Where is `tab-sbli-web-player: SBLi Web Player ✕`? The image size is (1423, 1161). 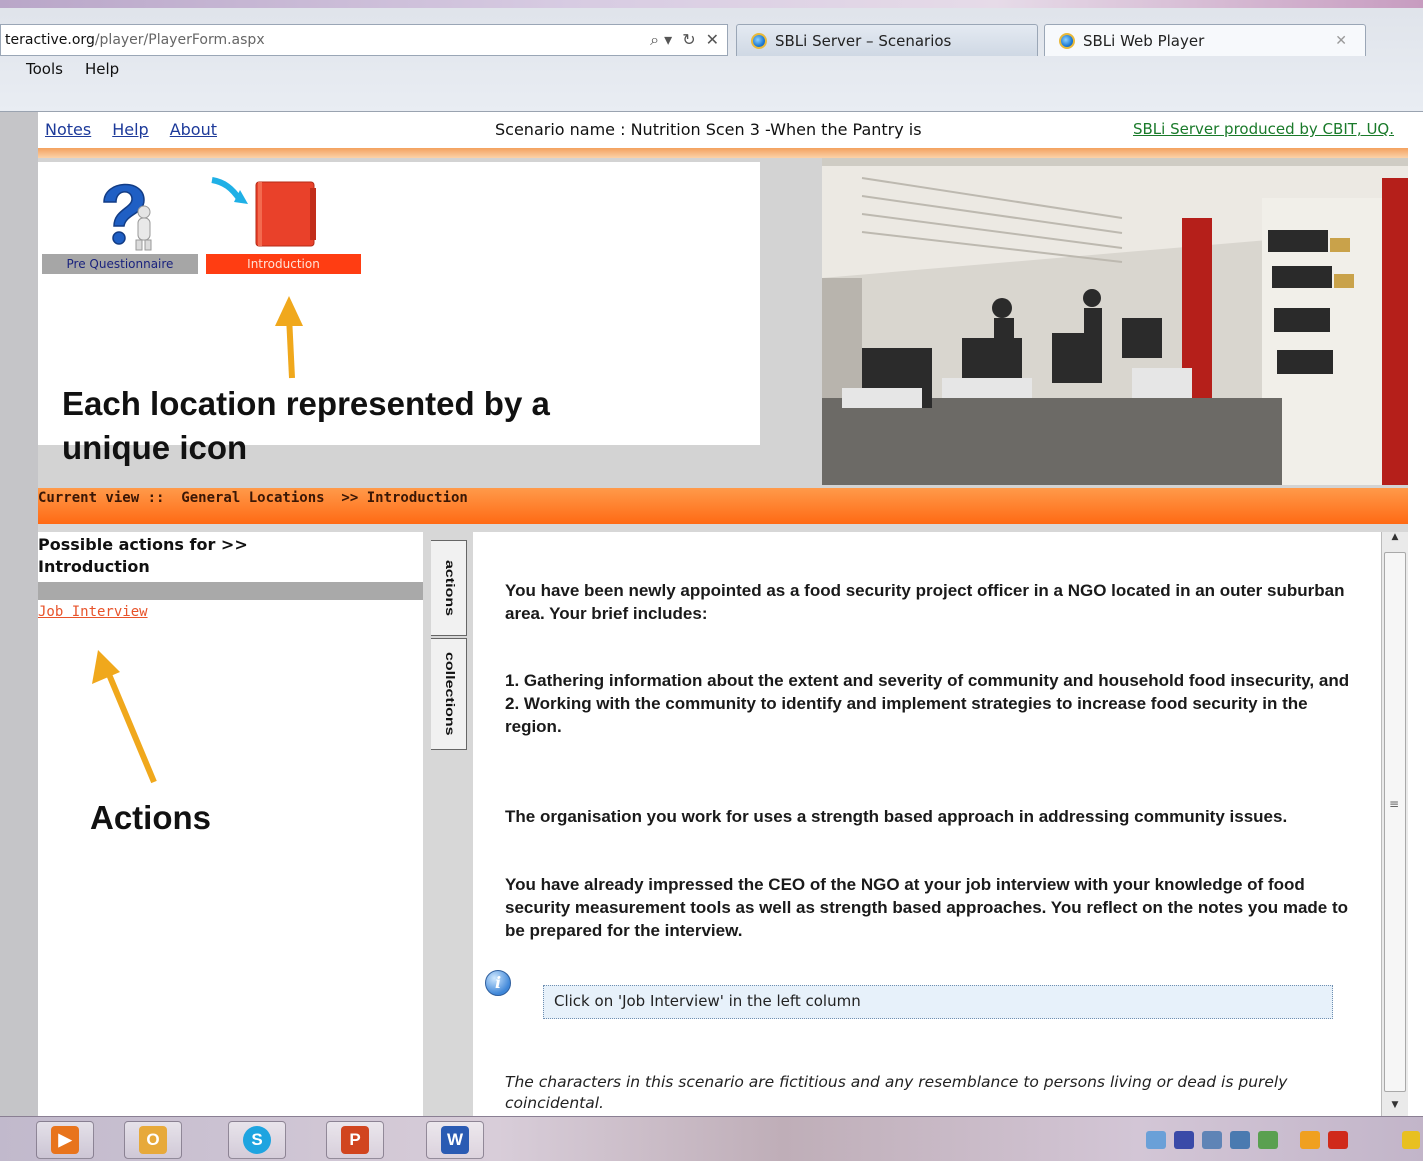 tab-sbli-web-player: SBLi Web Player ✕ is located at coordinates (1205, 40).